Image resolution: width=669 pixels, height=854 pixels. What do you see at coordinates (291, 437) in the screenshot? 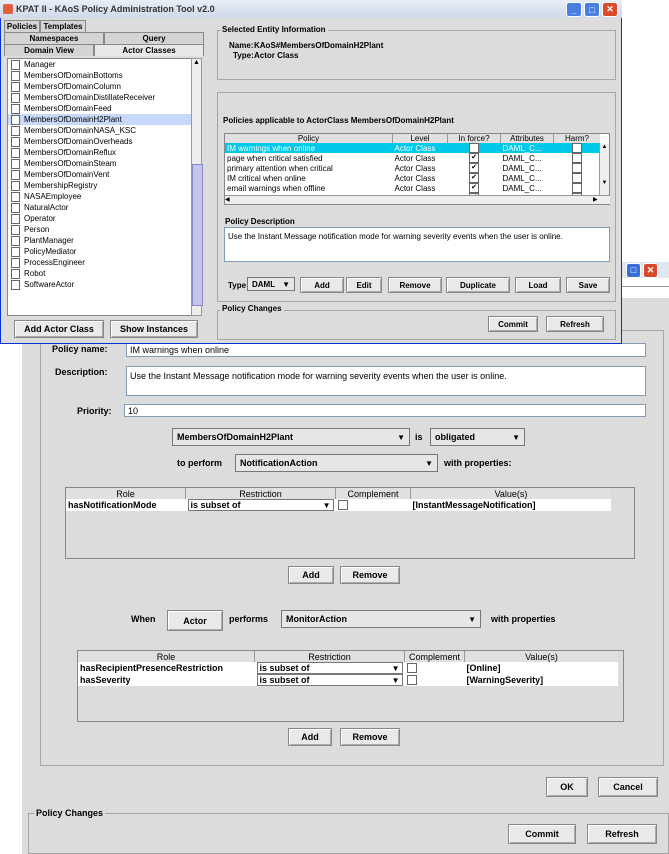
I see `subject-combo: MembersOfDomainH2Plant ▼` at bounding box center [291, 437].